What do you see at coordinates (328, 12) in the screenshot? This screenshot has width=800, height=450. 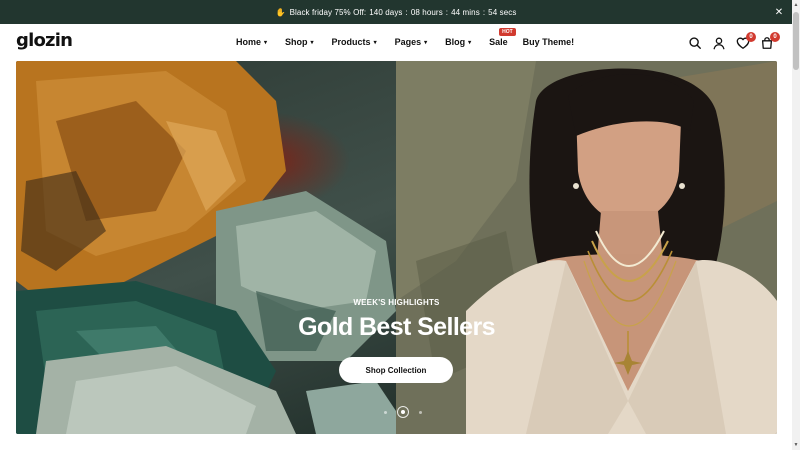 I see `announcement-text: Black friday 75% Off:` at bounding box center [328, 12].